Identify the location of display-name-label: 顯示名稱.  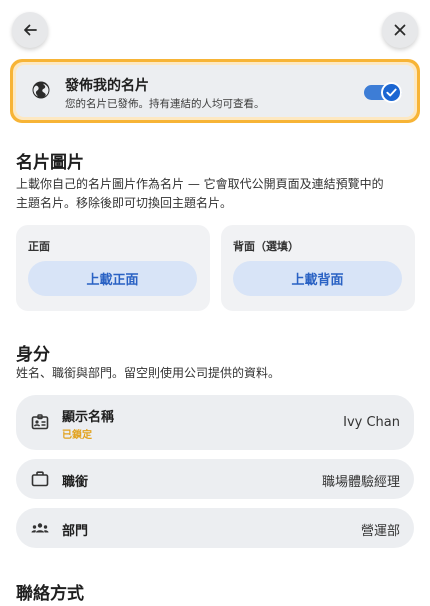
(88, 417).